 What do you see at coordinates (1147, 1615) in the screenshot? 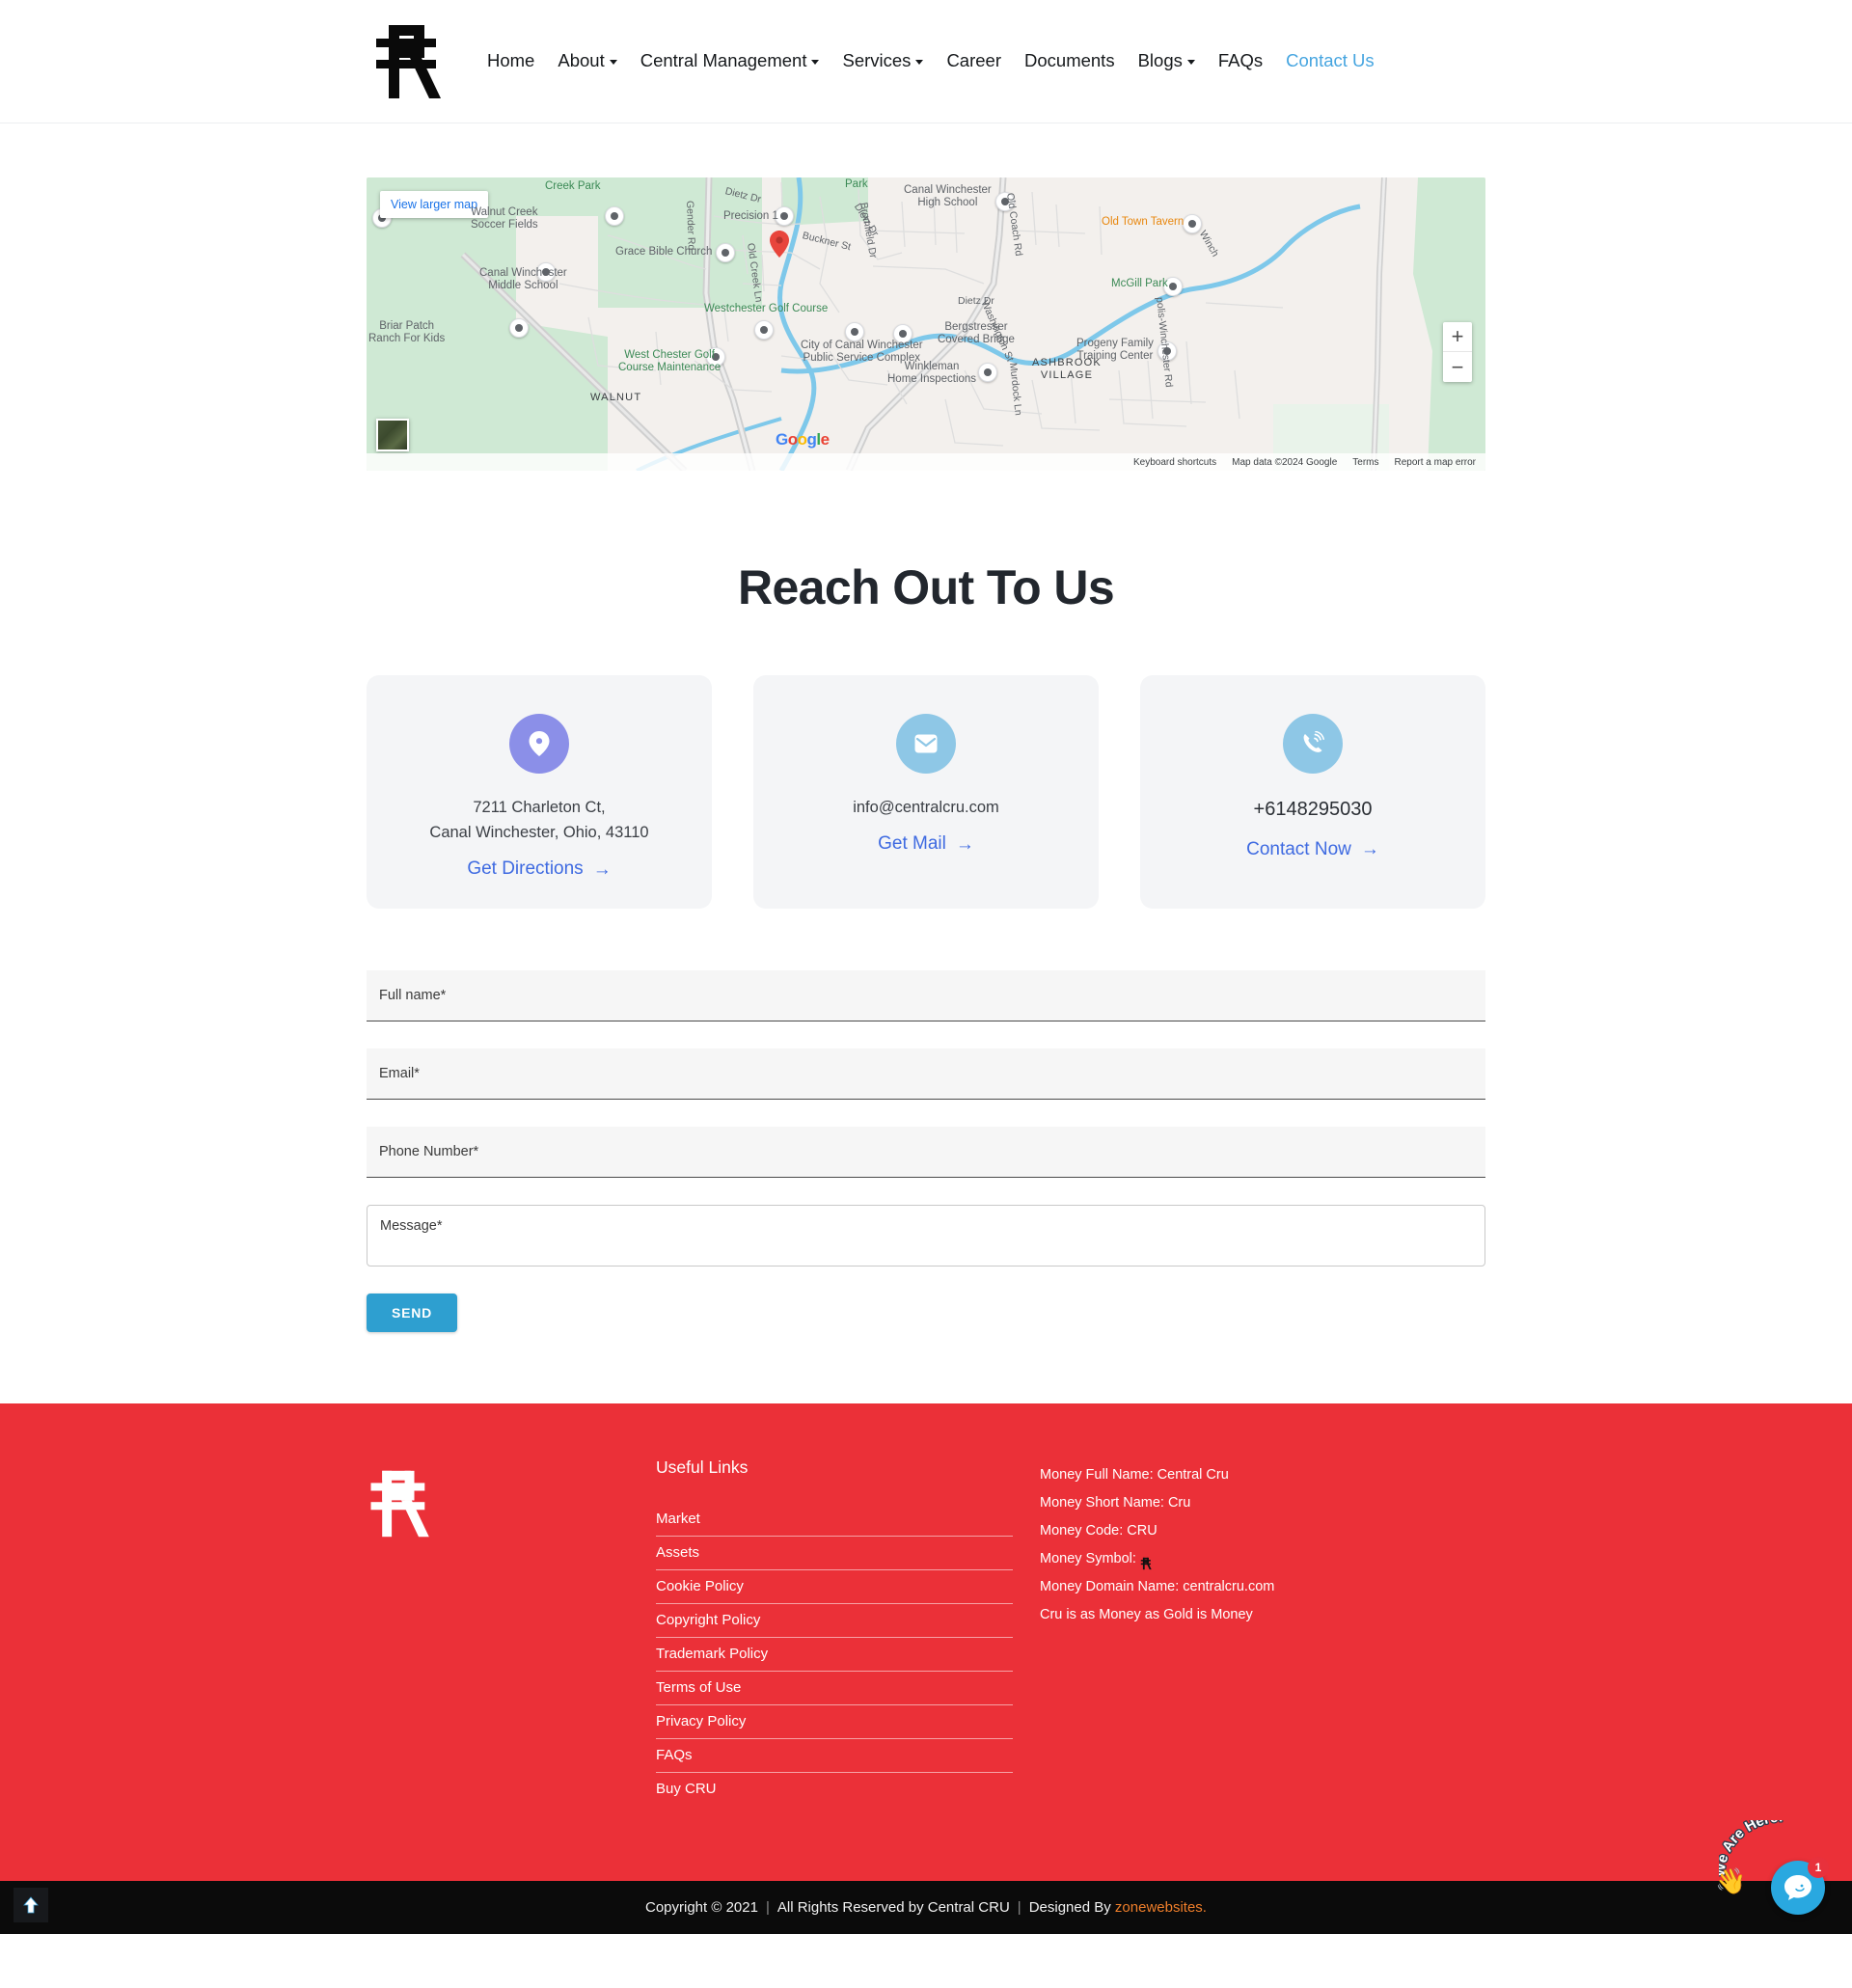
I see `money-tagline: Cru is as Money as Gold is Money` at bounding box center [1147, 1615].